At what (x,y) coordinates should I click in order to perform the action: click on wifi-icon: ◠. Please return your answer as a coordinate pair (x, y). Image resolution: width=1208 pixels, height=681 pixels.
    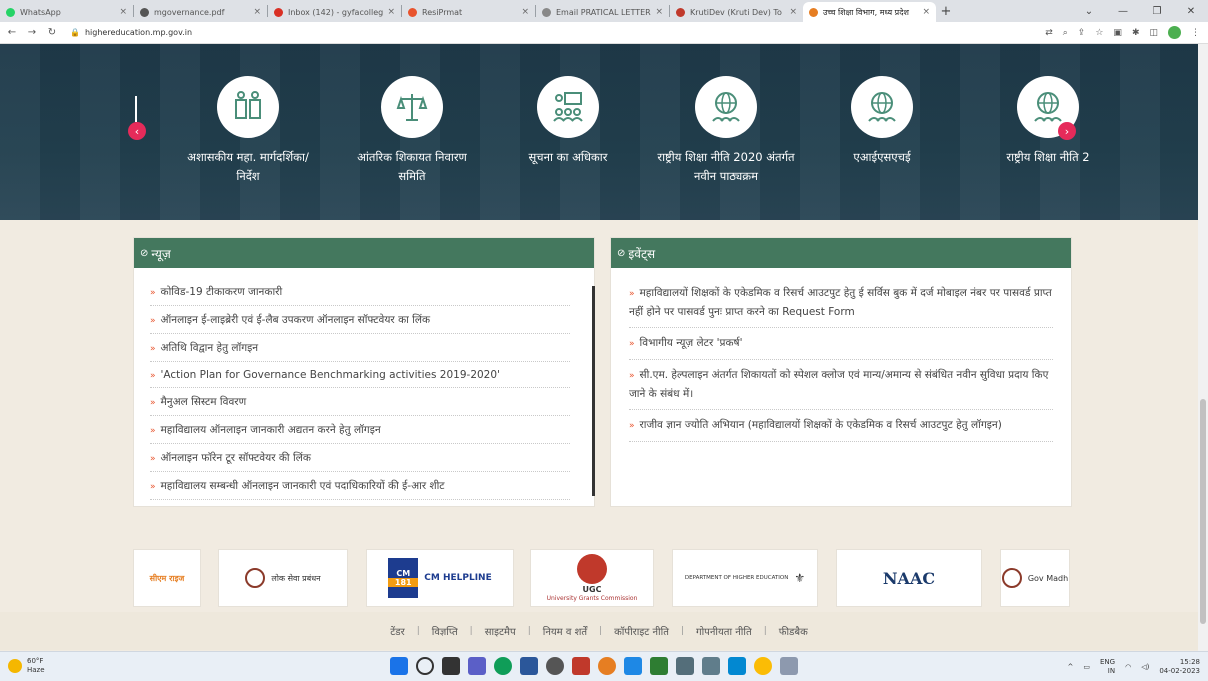
    Looking at the image, I should click on (1128, 667).